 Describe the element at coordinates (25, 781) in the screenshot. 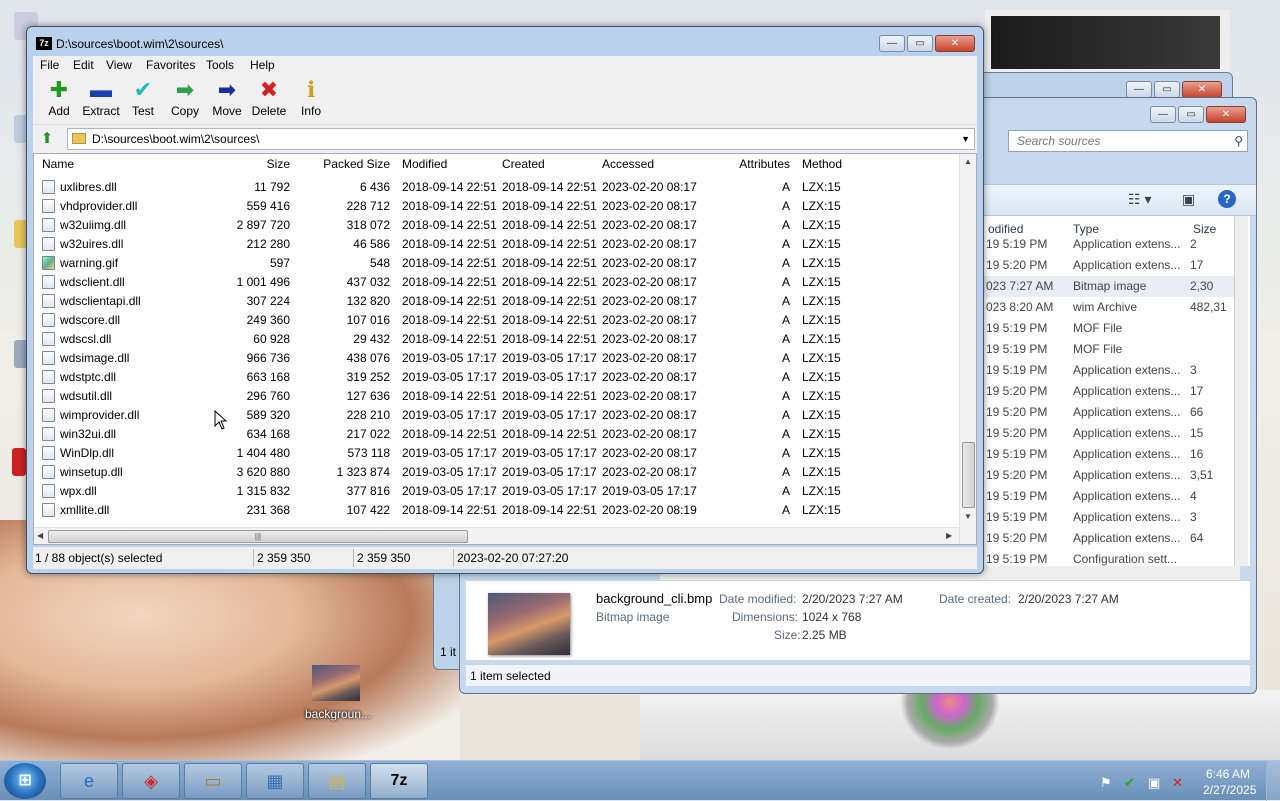

I see `windows-start-icon: ⊞` at that location.